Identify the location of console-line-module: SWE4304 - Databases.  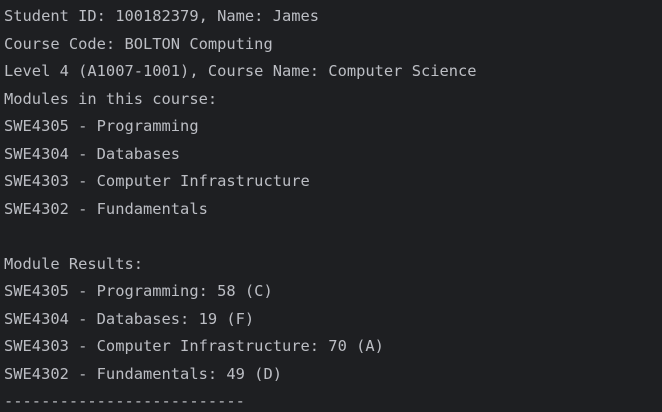
(92, 154).